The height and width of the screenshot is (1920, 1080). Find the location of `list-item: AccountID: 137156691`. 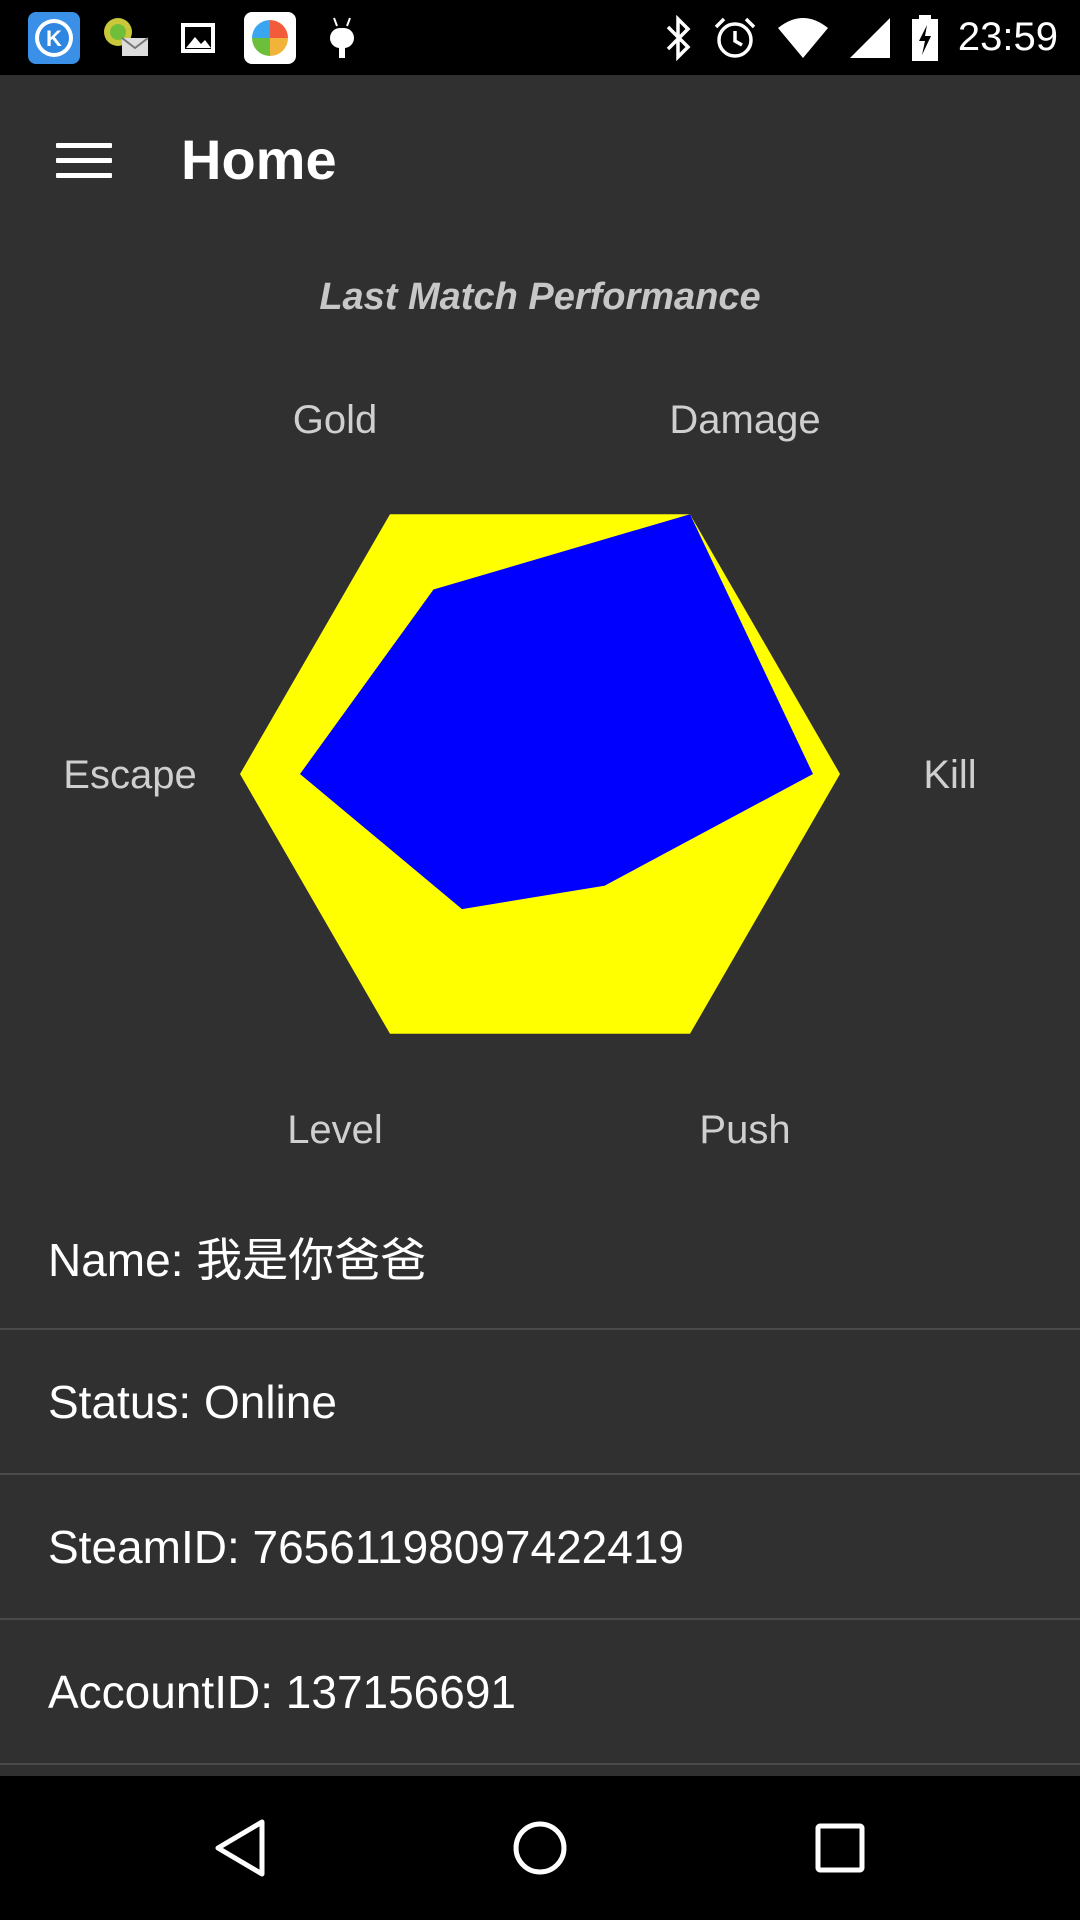

list-item: AccountID: 137156691 is located at coordinates (540, 1692).